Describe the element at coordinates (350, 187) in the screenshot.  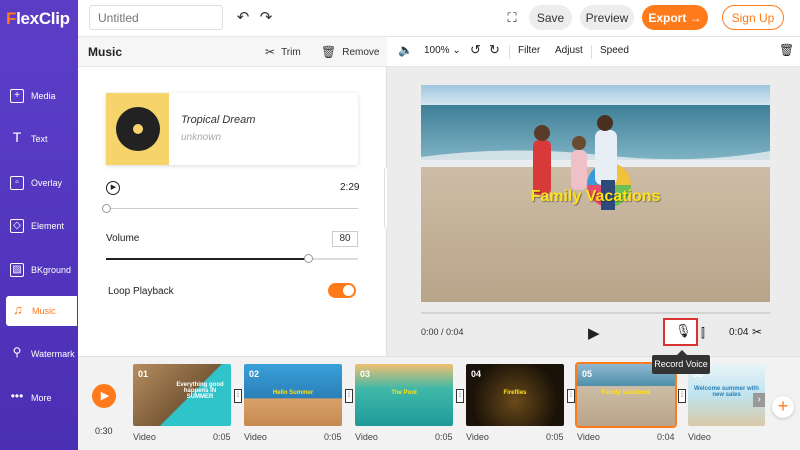
I see `music-duration: 2:29` at that location.